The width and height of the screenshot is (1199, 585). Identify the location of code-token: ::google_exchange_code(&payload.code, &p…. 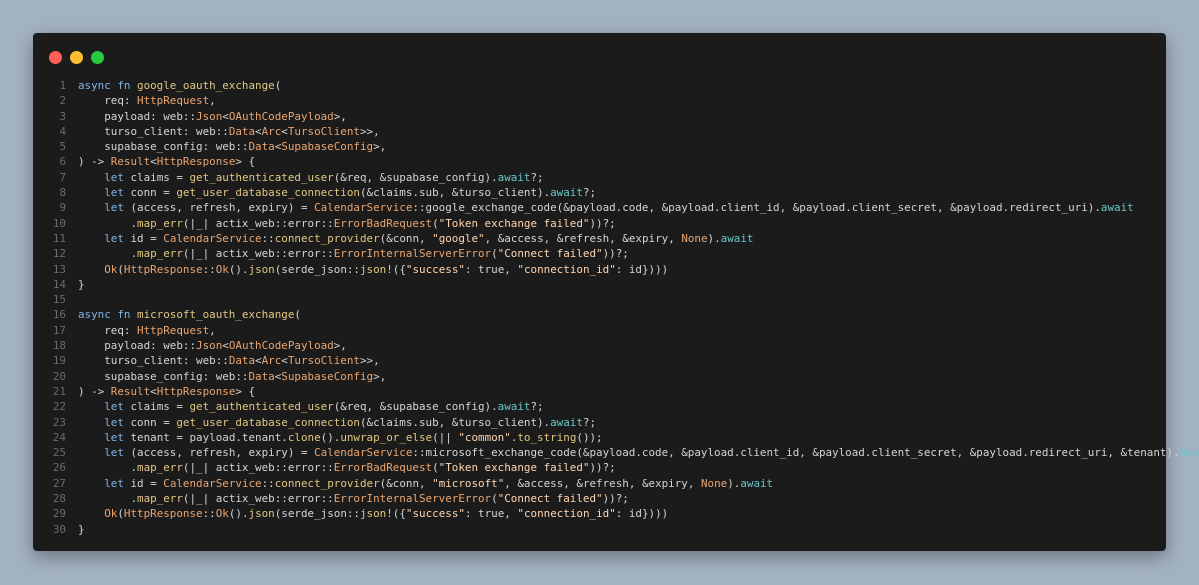
(756, 208).